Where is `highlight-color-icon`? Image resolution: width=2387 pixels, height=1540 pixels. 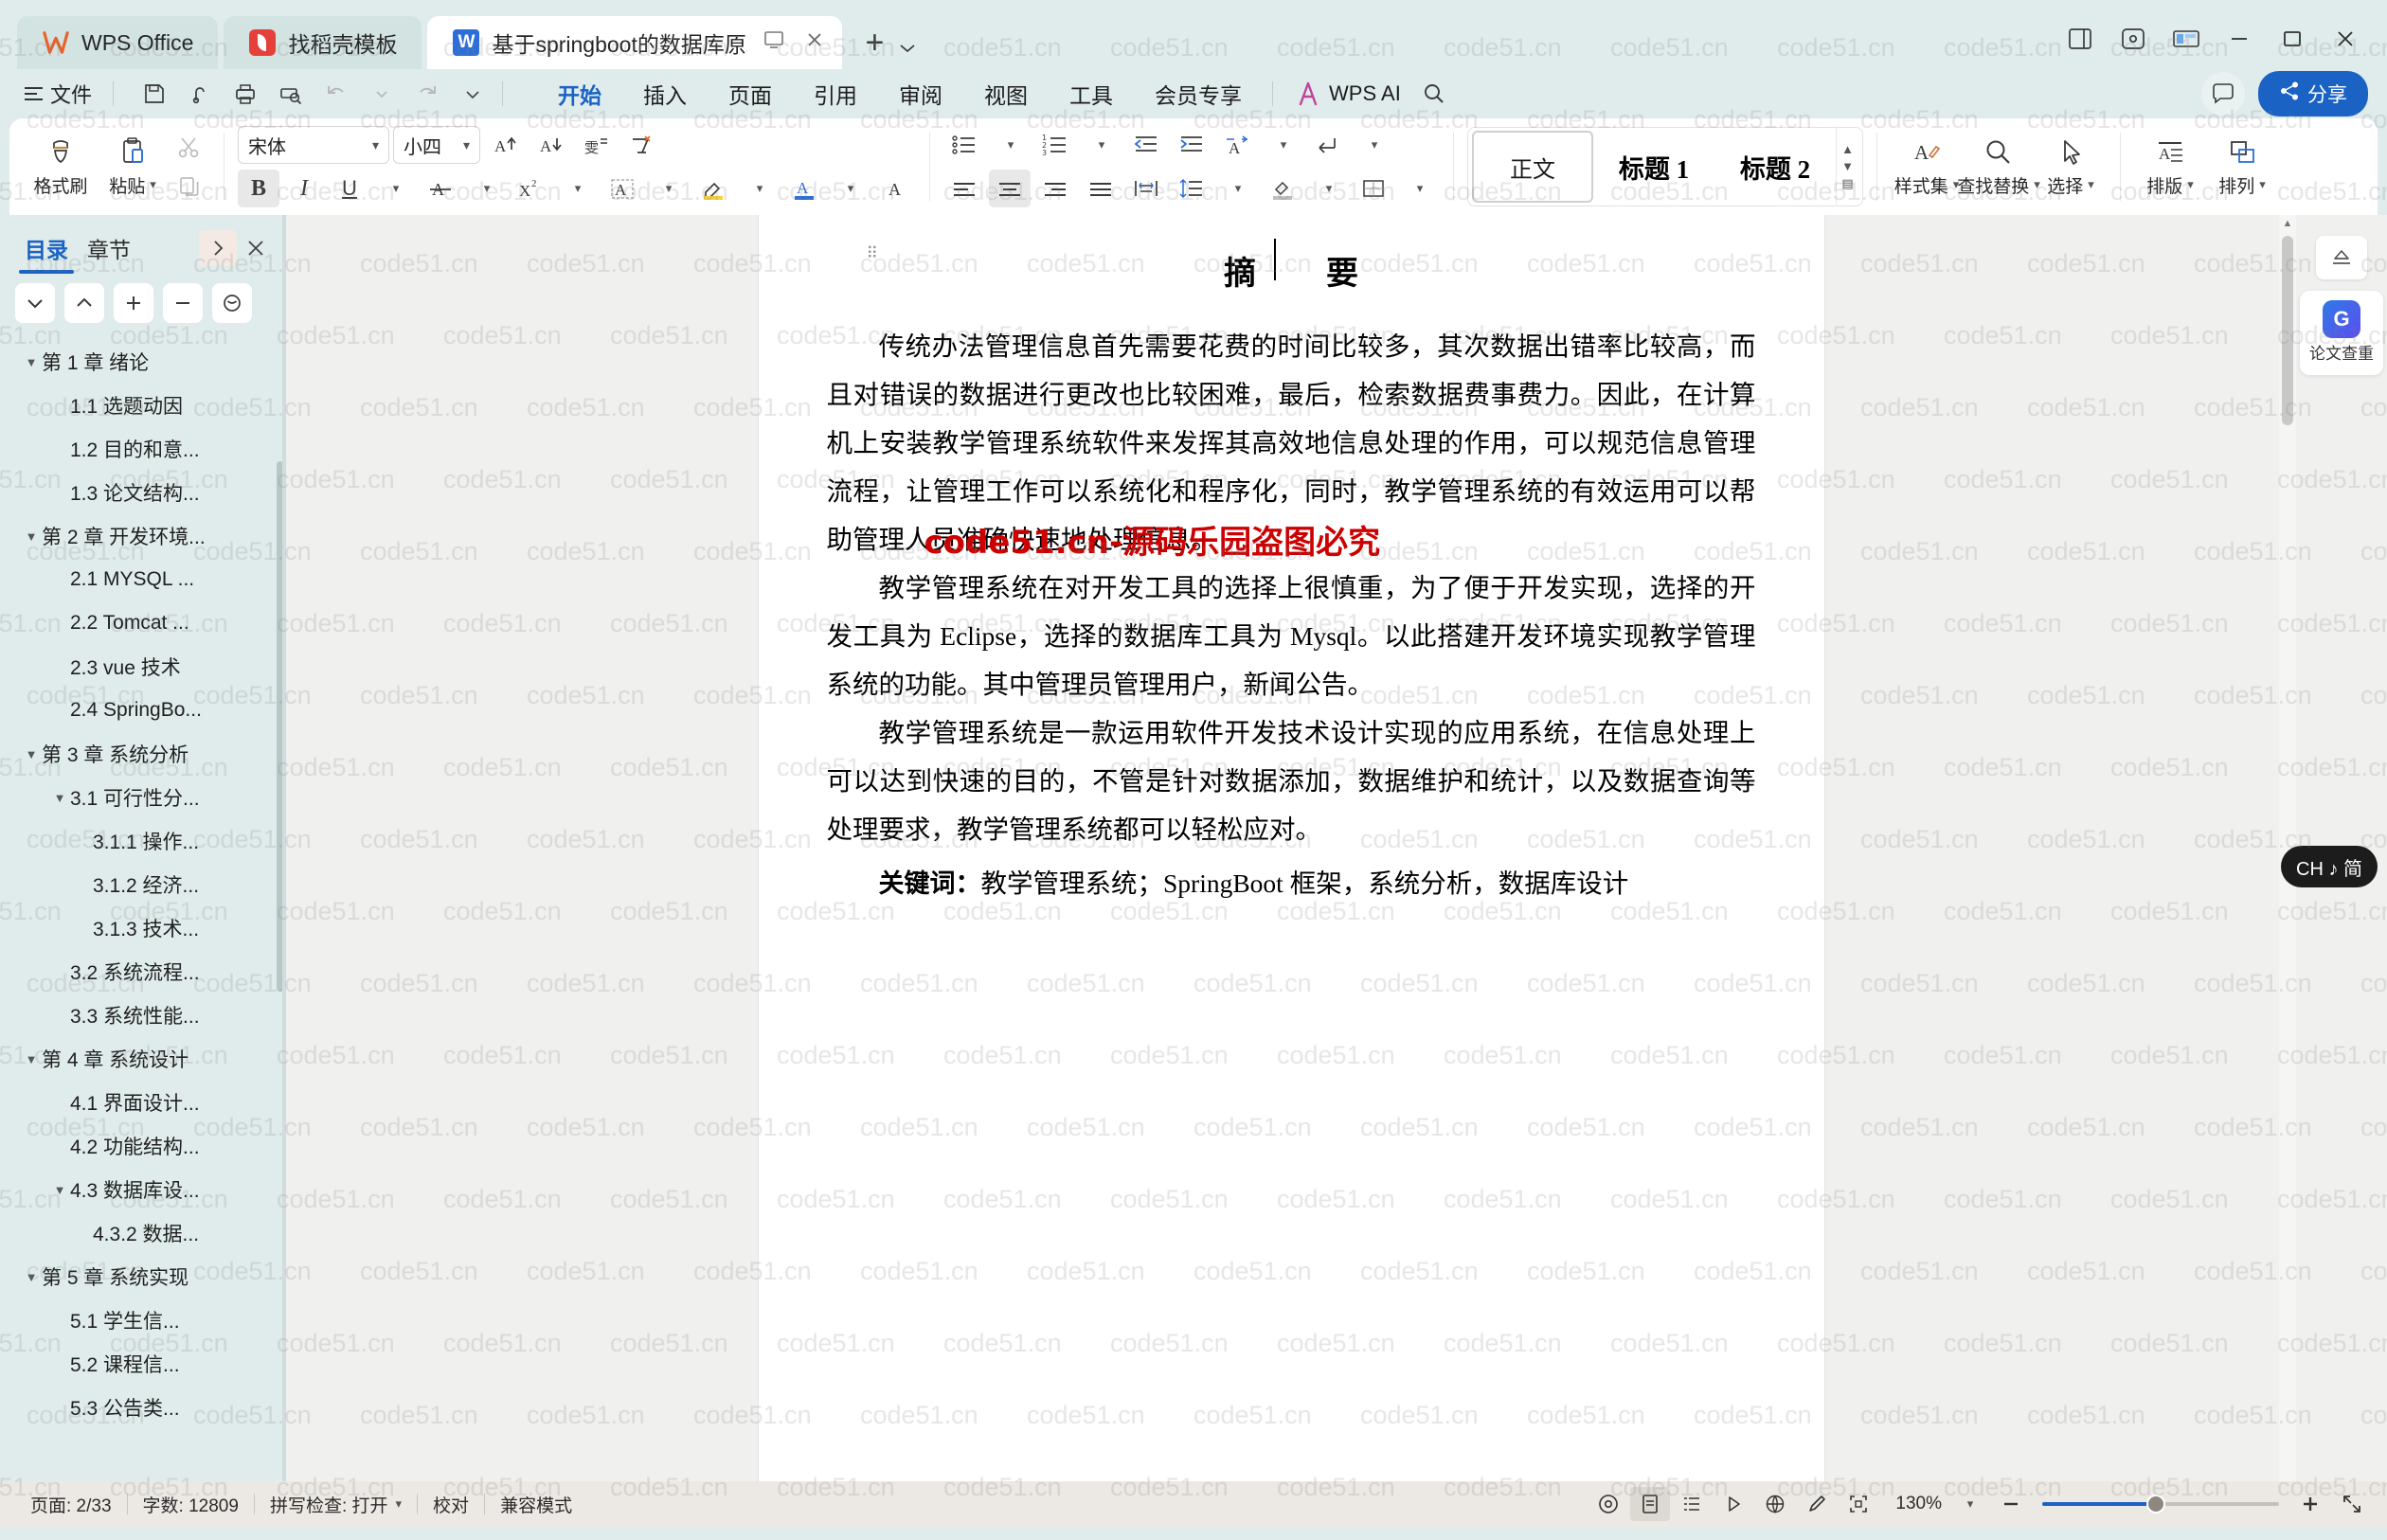
highlight-color-icon is located at coordinates (713, 188).